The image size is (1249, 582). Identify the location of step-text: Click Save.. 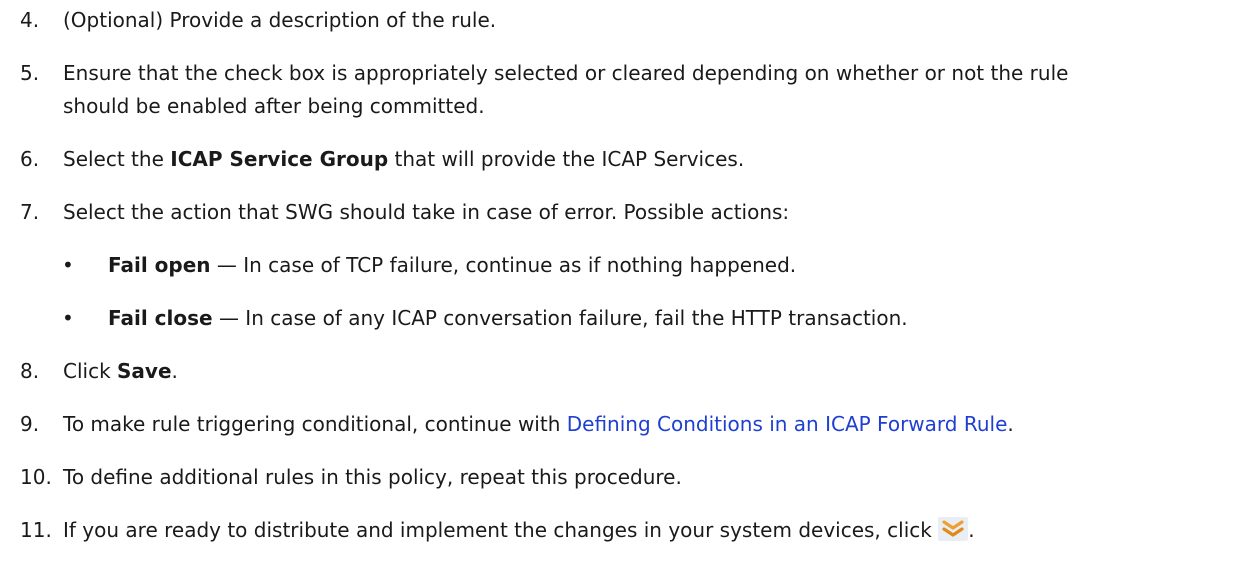
(120, 371).